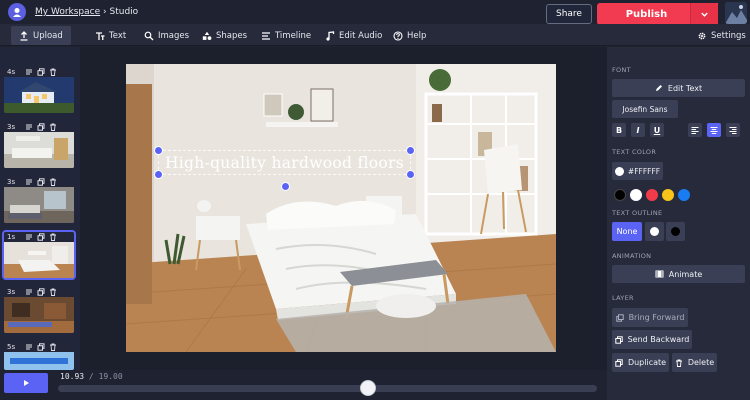 Image resolution: width=750 pixels, height=400 pixels. Describe the element at coordinates (620, 195) in the screenshot. I see `color-swatch-black` at that location.